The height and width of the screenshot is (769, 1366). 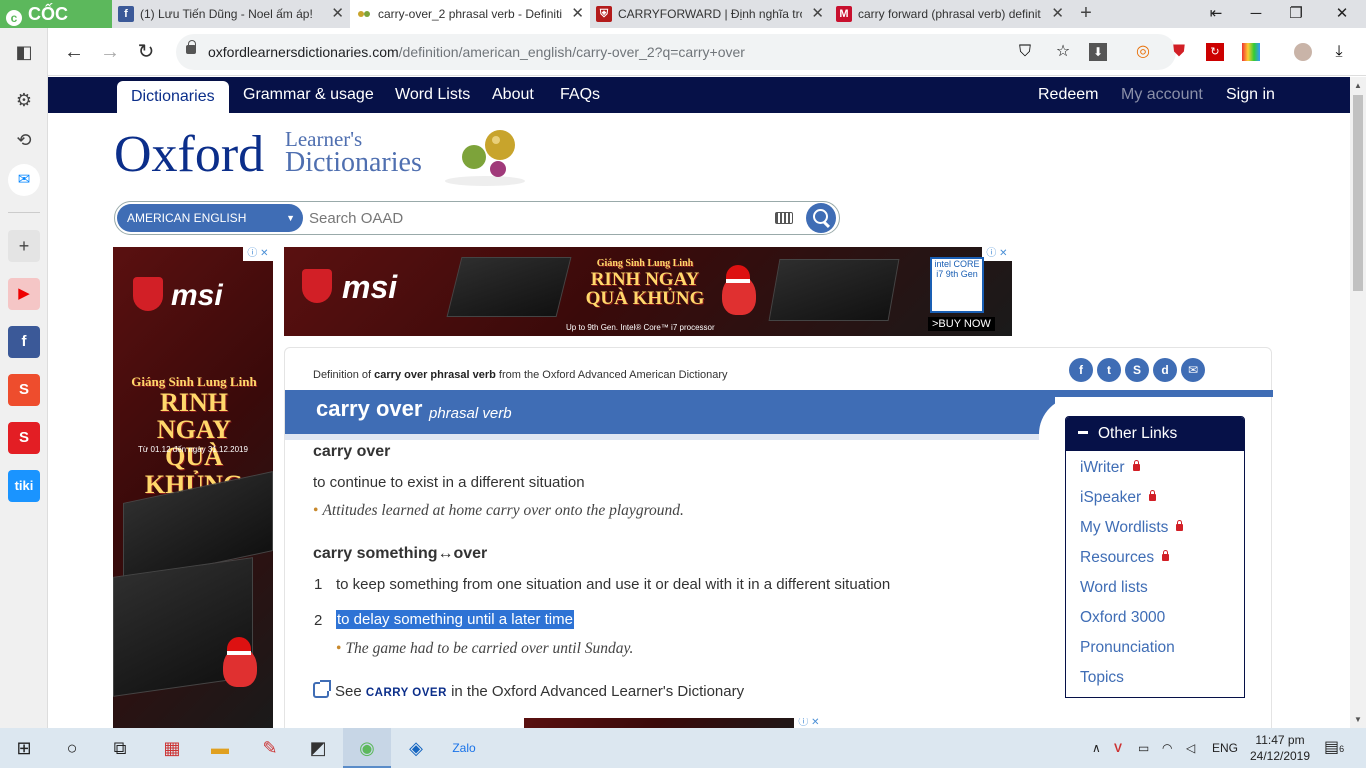 I want to click on see-also-term: CARRY OVER, so click(x=406, y=693).